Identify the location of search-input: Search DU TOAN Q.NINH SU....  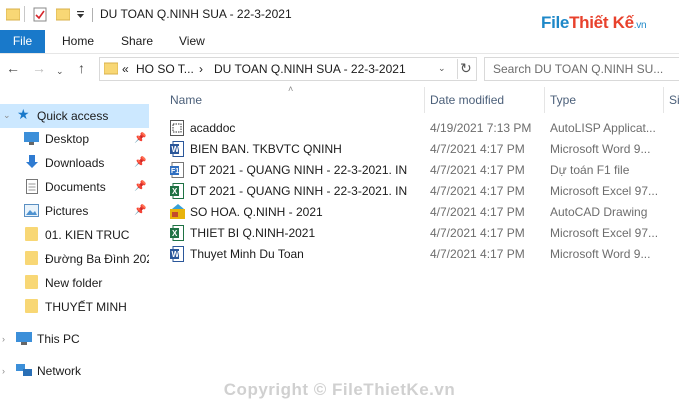
(578, 69).